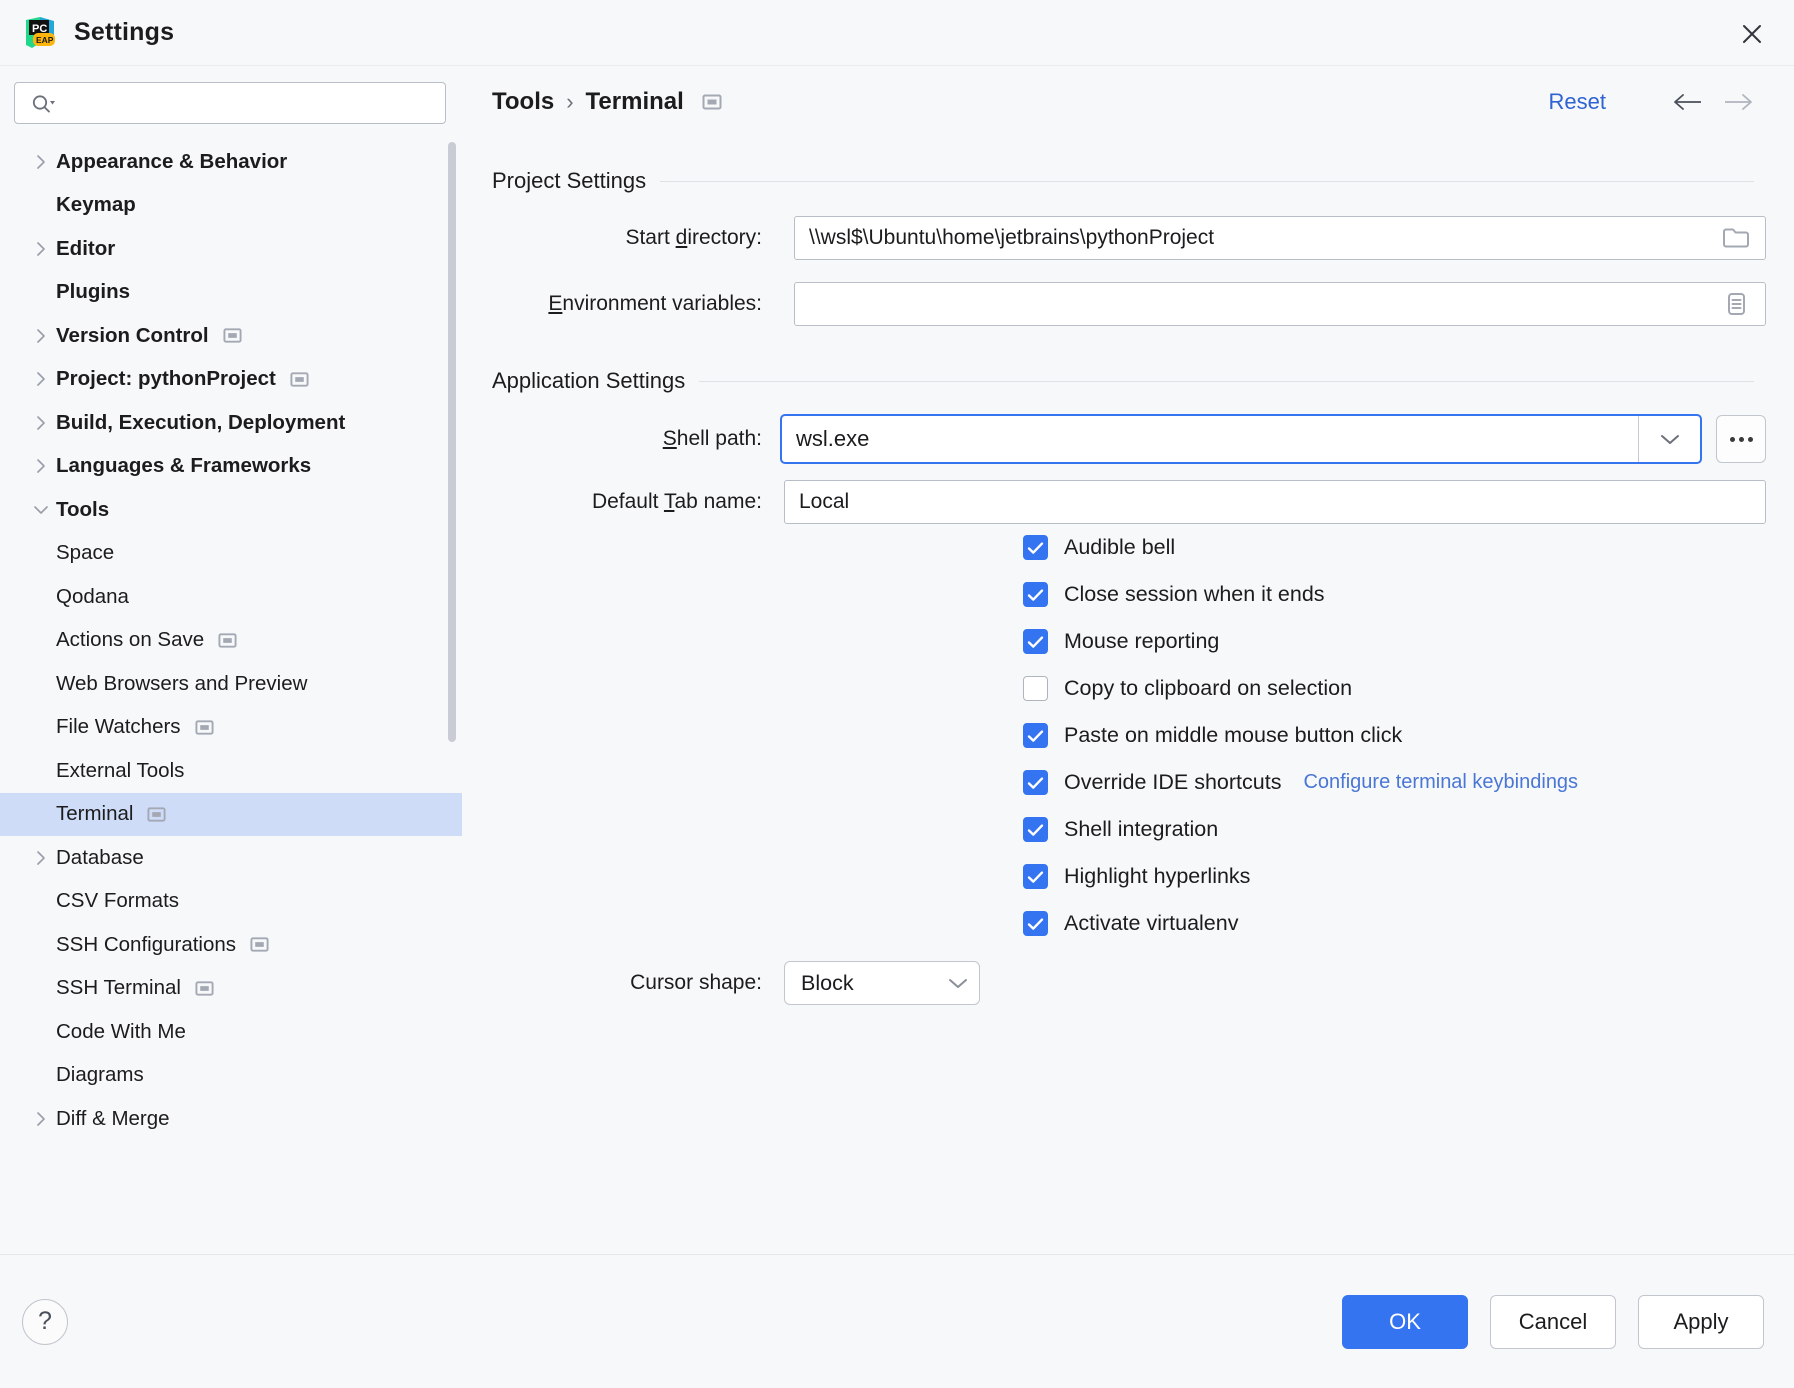 The image size is (1794, 1388). What do you see at coordinates (1752, 34) in the screenshot?
I see `close-icon` at bounding box center [1752, 34].